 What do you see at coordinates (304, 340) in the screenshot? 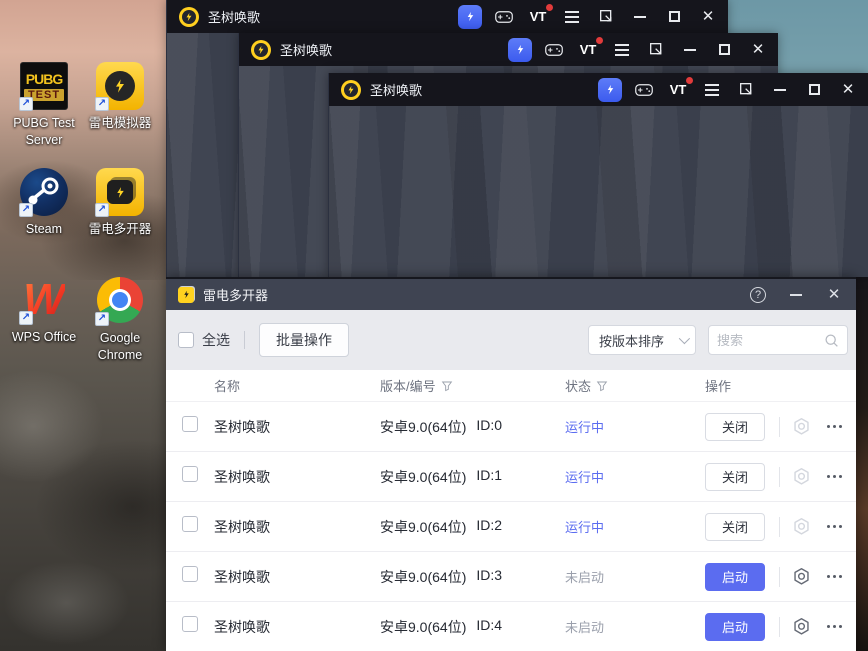
I see `batch-operations-button: 批量操作` at bounding box center [304, 340].